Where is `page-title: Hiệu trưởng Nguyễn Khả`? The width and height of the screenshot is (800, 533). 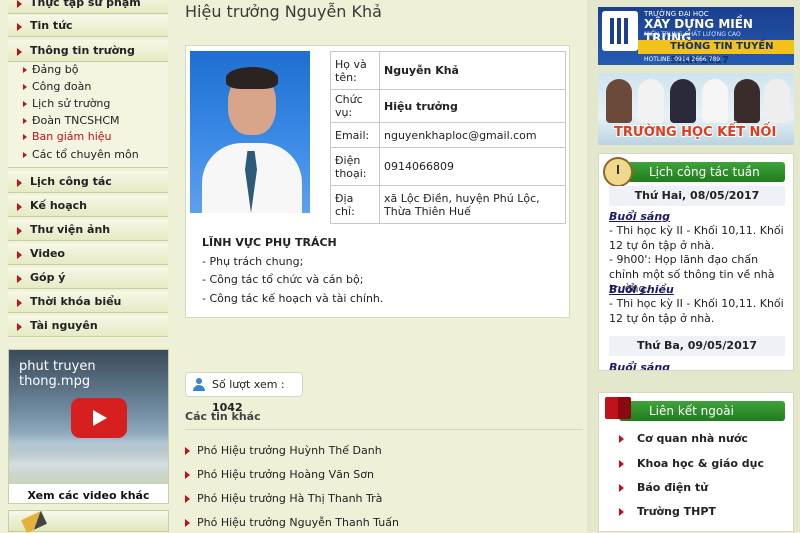
page-title: Hiệu trưởng Nguyễn Khả is located at coordinates (283, 11).